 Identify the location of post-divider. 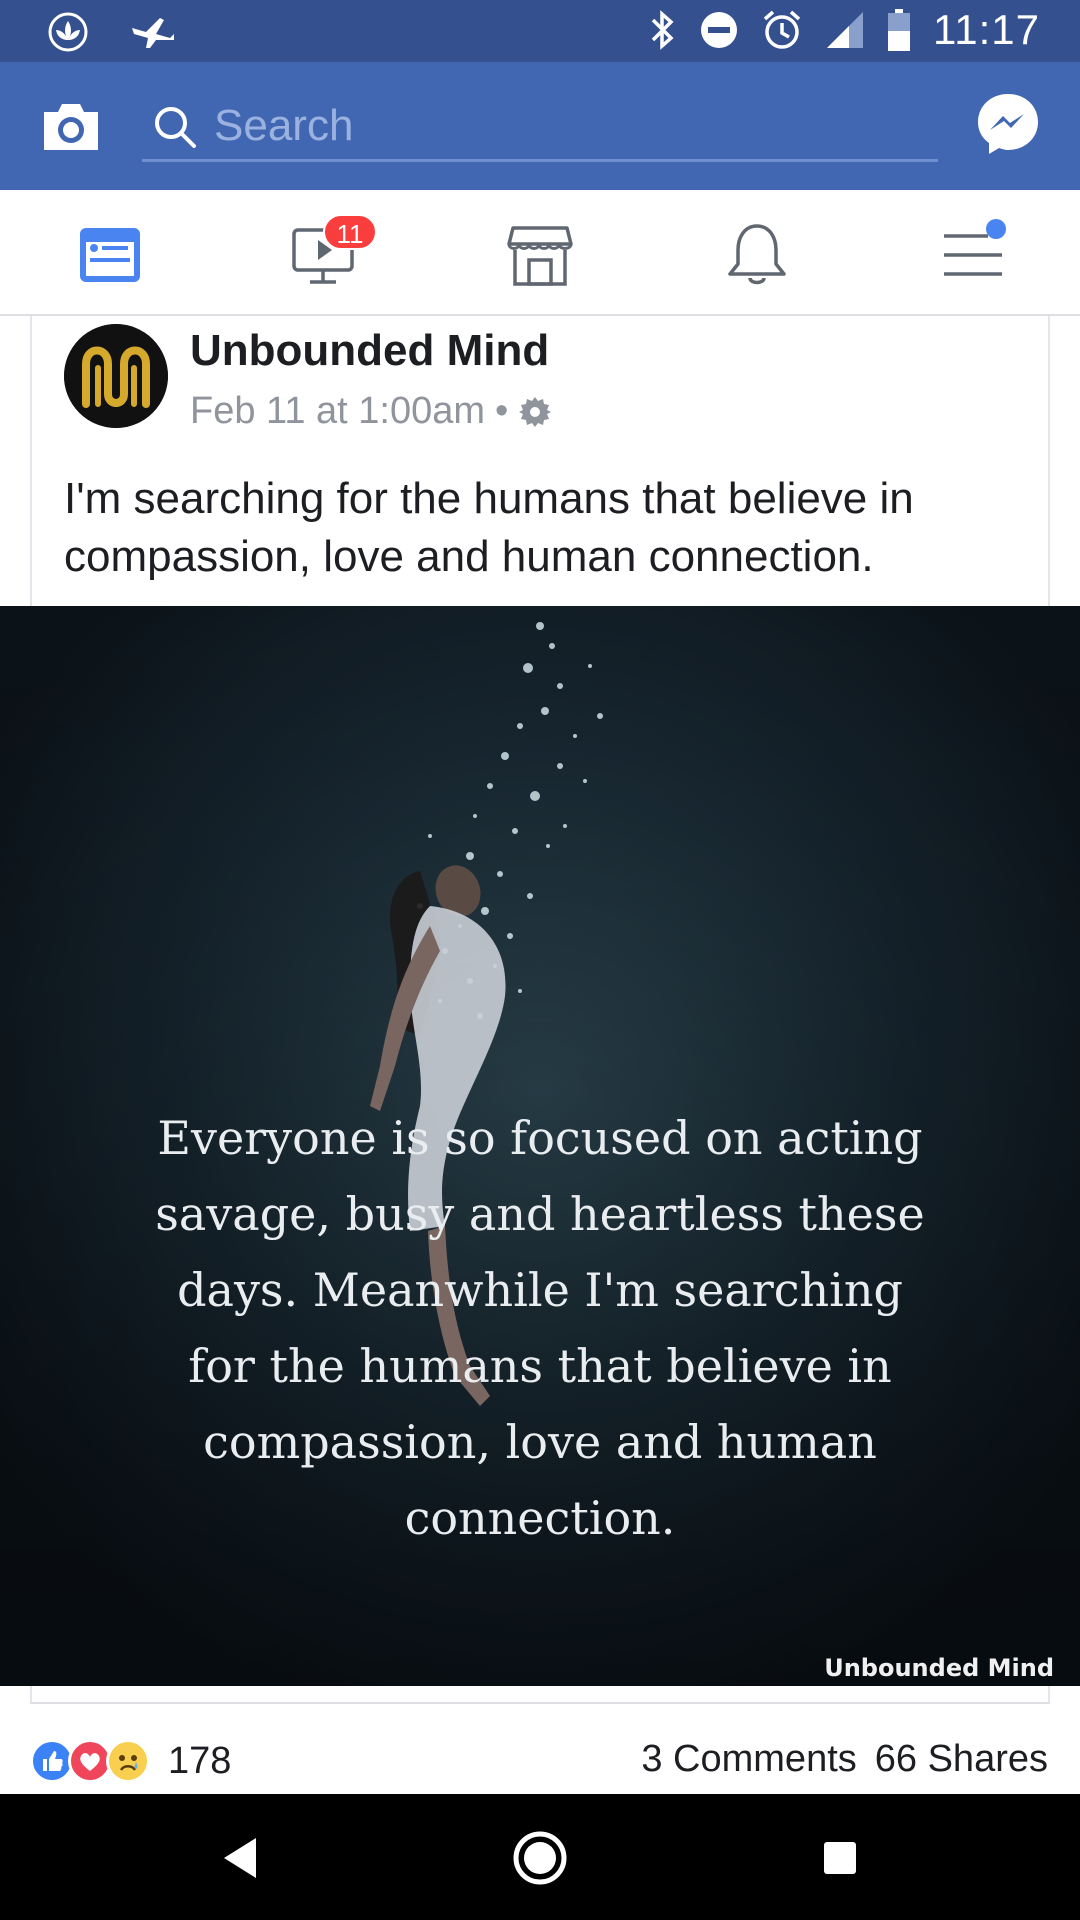
(540, 1703).